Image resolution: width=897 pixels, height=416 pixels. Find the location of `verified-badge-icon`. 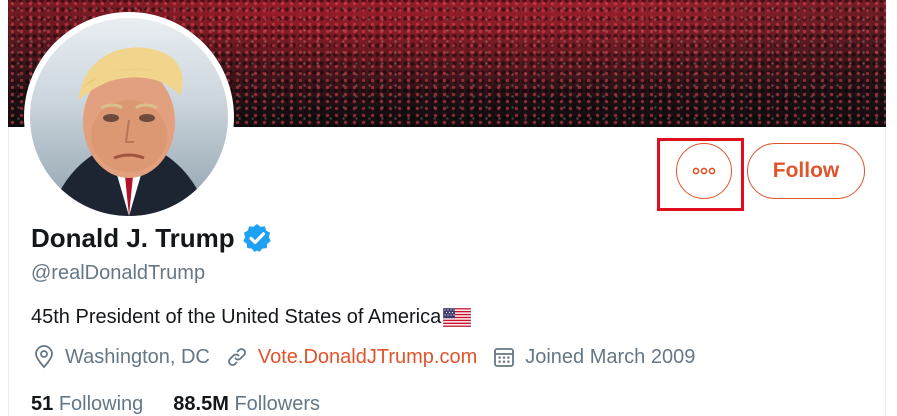

verified-badge-icon is located at coordinates (256, 238).